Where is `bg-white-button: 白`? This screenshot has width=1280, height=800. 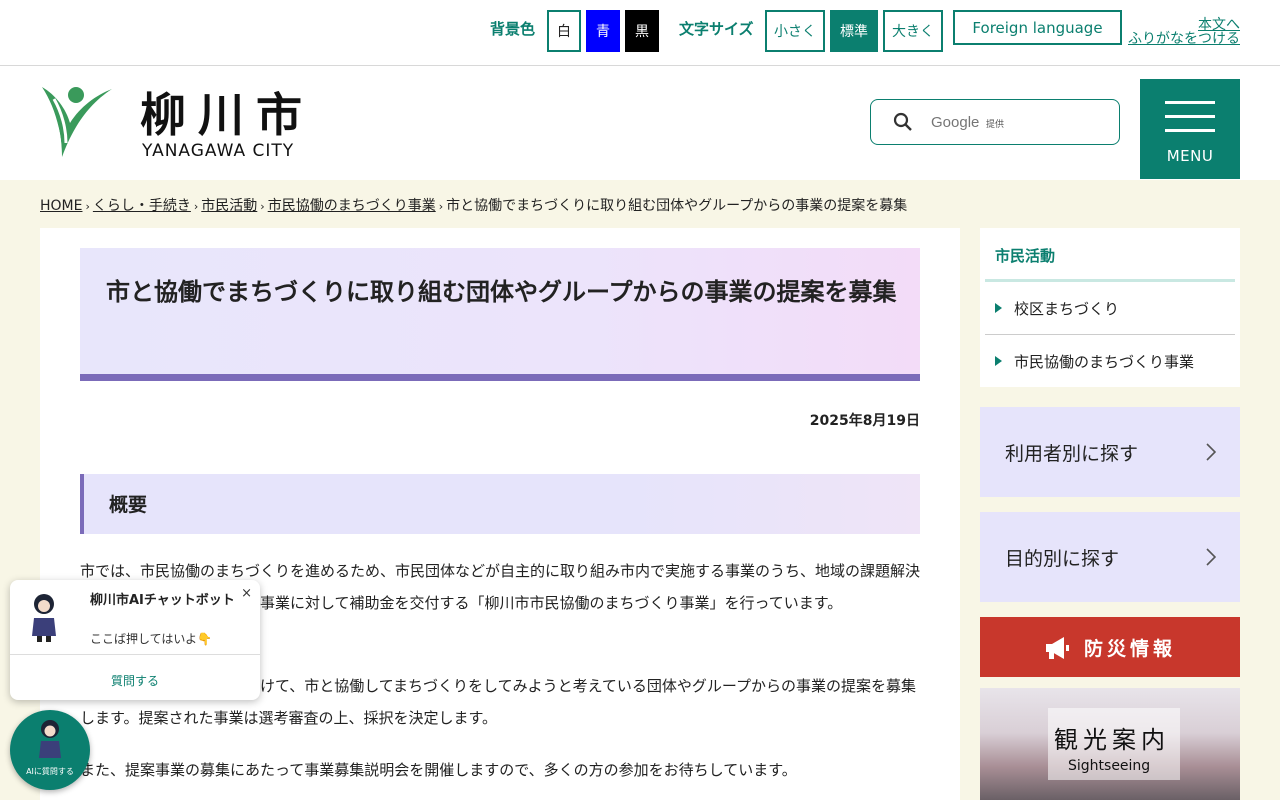 bg-white-button: 白 is located at coordinates (564, 31).